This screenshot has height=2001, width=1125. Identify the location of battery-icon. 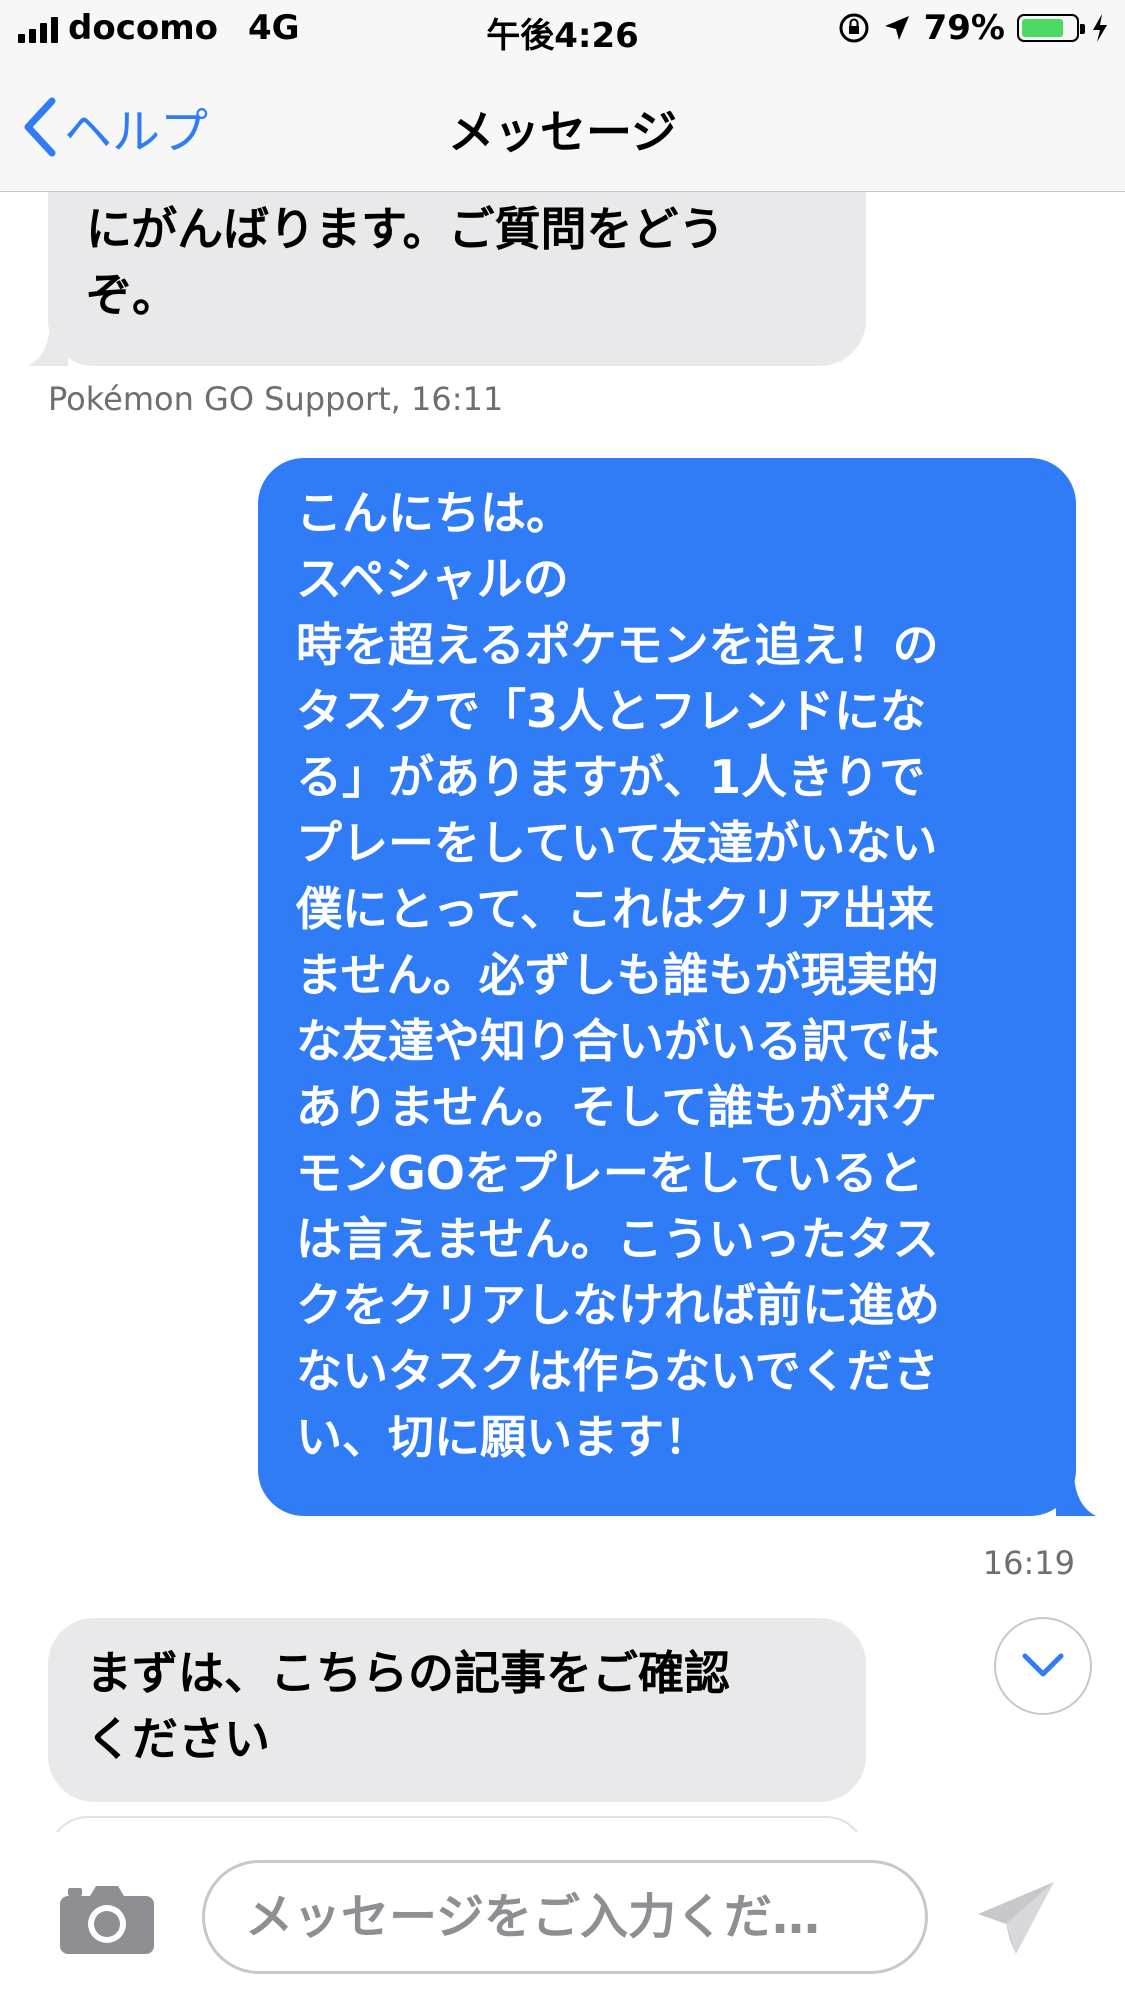
(1051, 28).